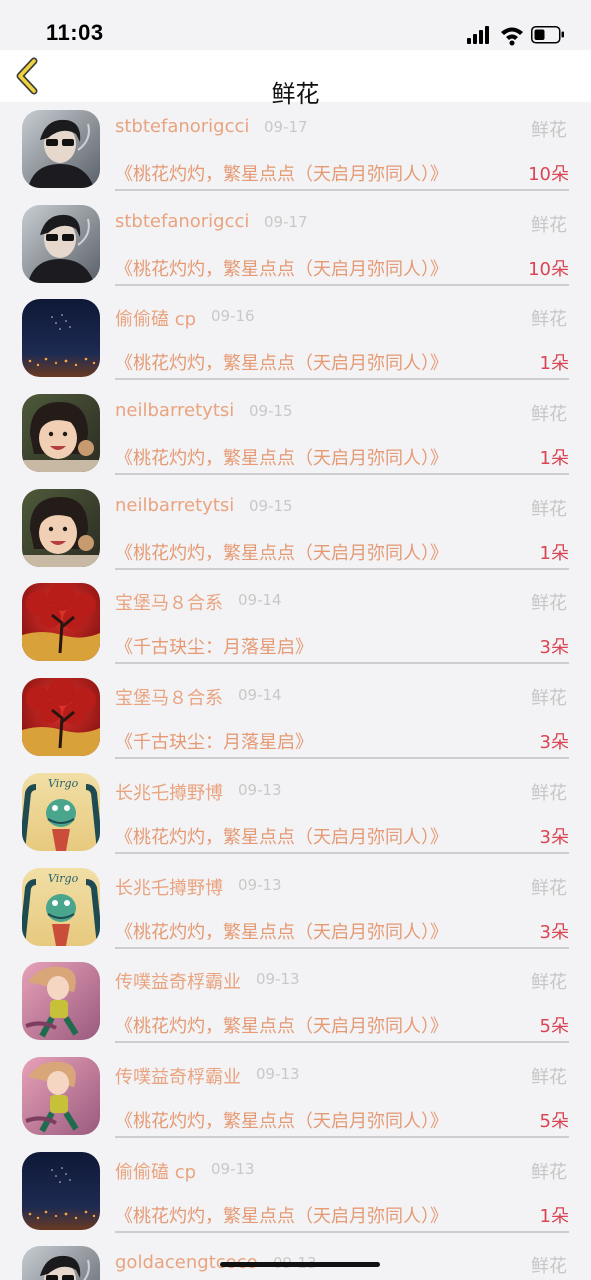  What do you see at coordinates (271, 505) in the screenshot?
I see `gift-date: 09-15` at bounding box center [271, 505].